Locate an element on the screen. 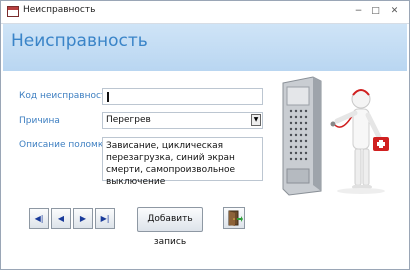 Image resolution: width=410 pixels, height=270 pixels. exit-door-icon is located at coordinates (235, 218).